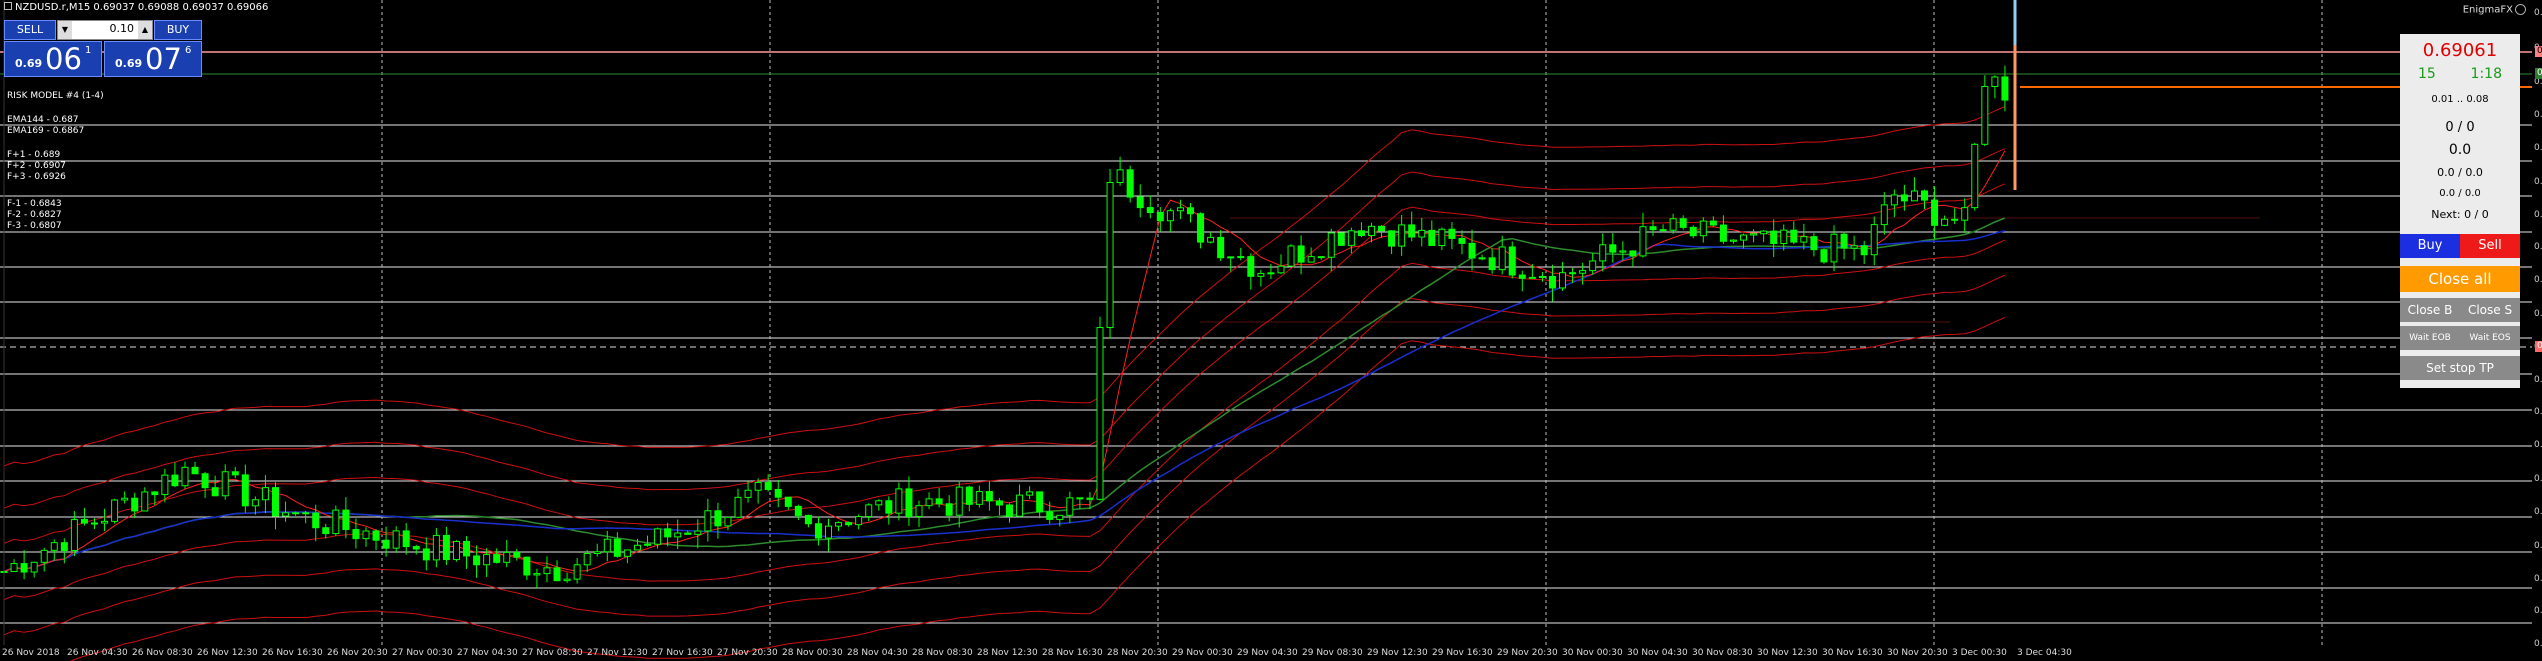  What do you see at coordinates (552, 653) in the screenshot?
I see `time-tick-label: 27 Nov 08:30` at bounding box center [552, 653].